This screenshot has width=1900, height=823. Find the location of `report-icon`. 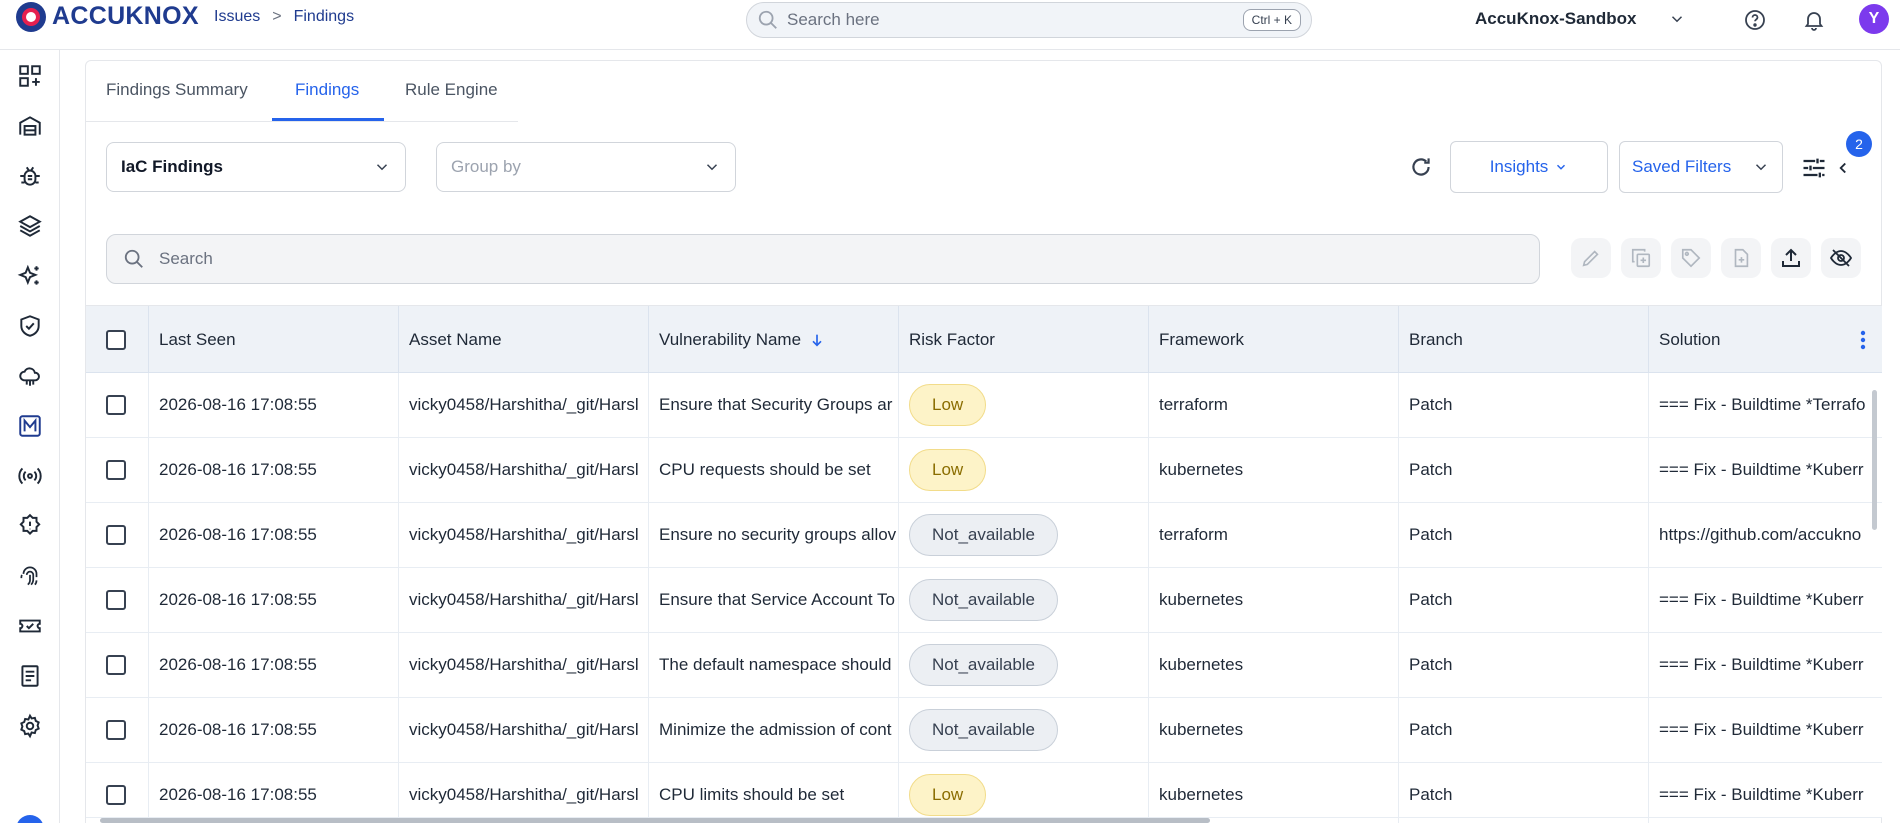

report-icon is located at coordinates (30, 676).